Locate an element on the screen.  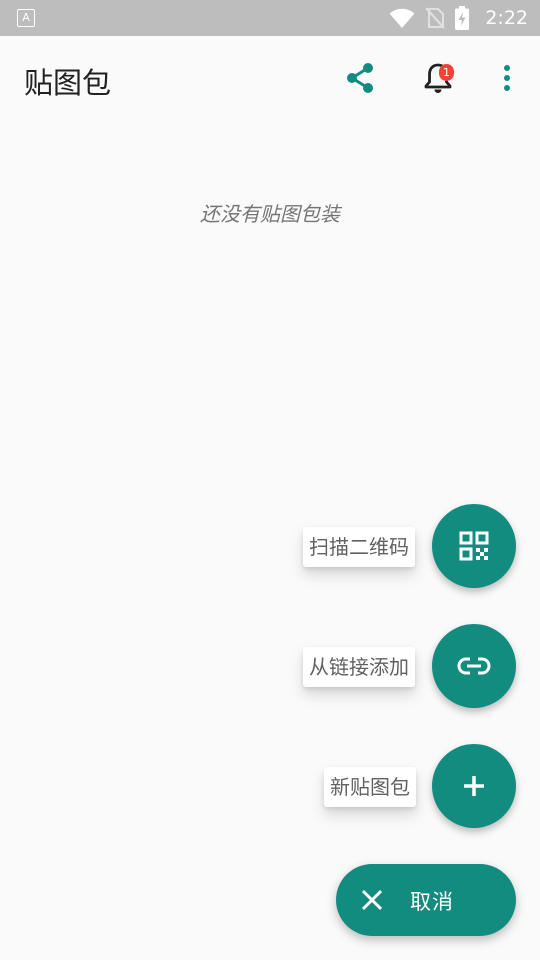
cancel-label: 取消 is located at coordinates (432, 902).